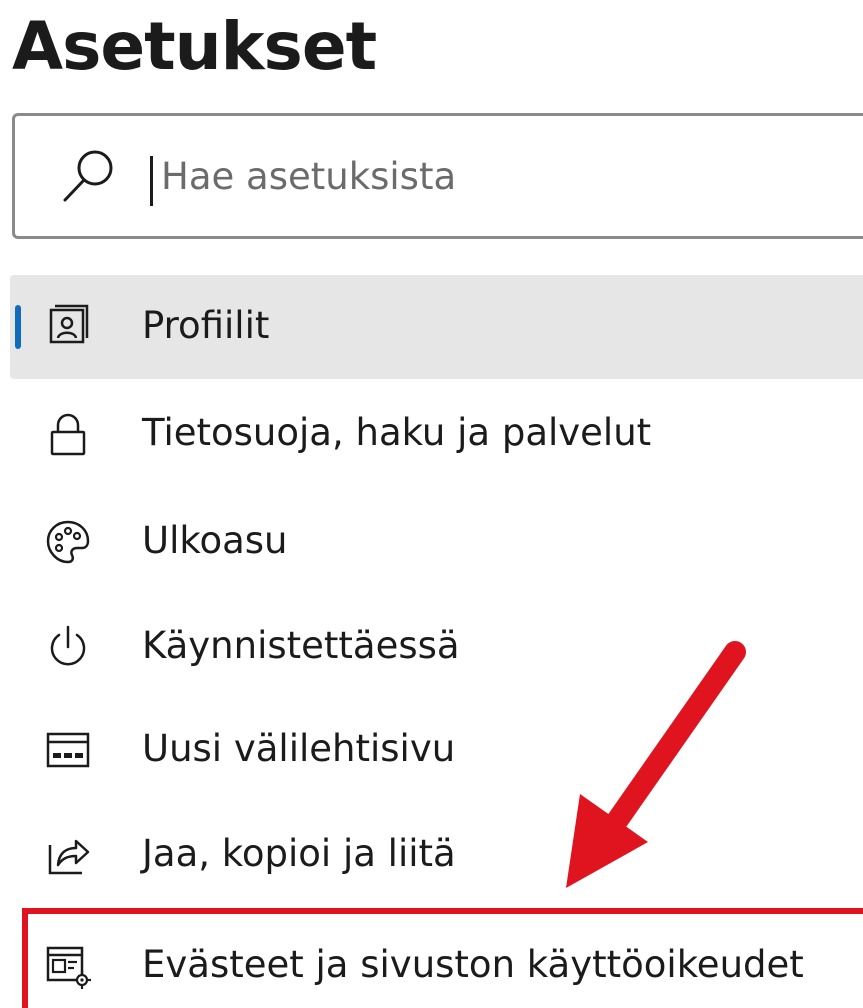 The width and height of the screenshot is (863, 1008). What do you see at coordinates (436, 327) in the screenshot?
I see `sidebar-item-profiles: Profiilit` at bounding box center [436, 327].